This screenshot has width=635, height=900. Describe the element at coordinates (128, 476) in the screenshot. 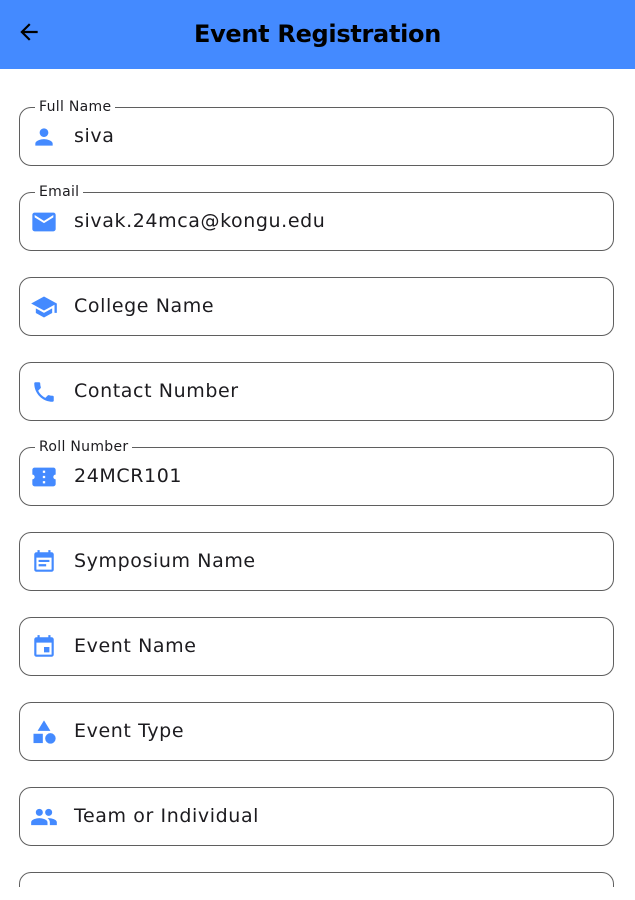

I see `roll-number-value: 24MCR101` at that location.